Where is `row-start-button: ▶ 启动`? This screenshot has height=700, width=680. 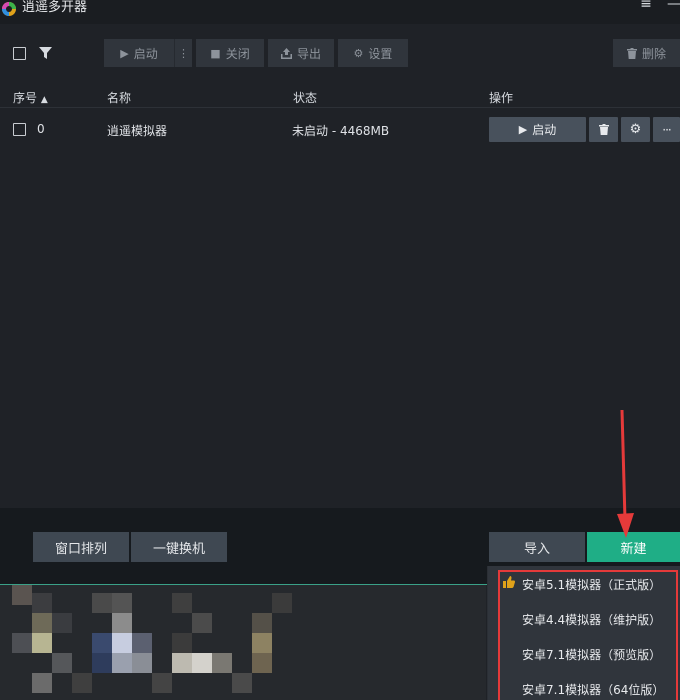
row-start-button: ▶ 启动 is located at coordinates (537, 129).